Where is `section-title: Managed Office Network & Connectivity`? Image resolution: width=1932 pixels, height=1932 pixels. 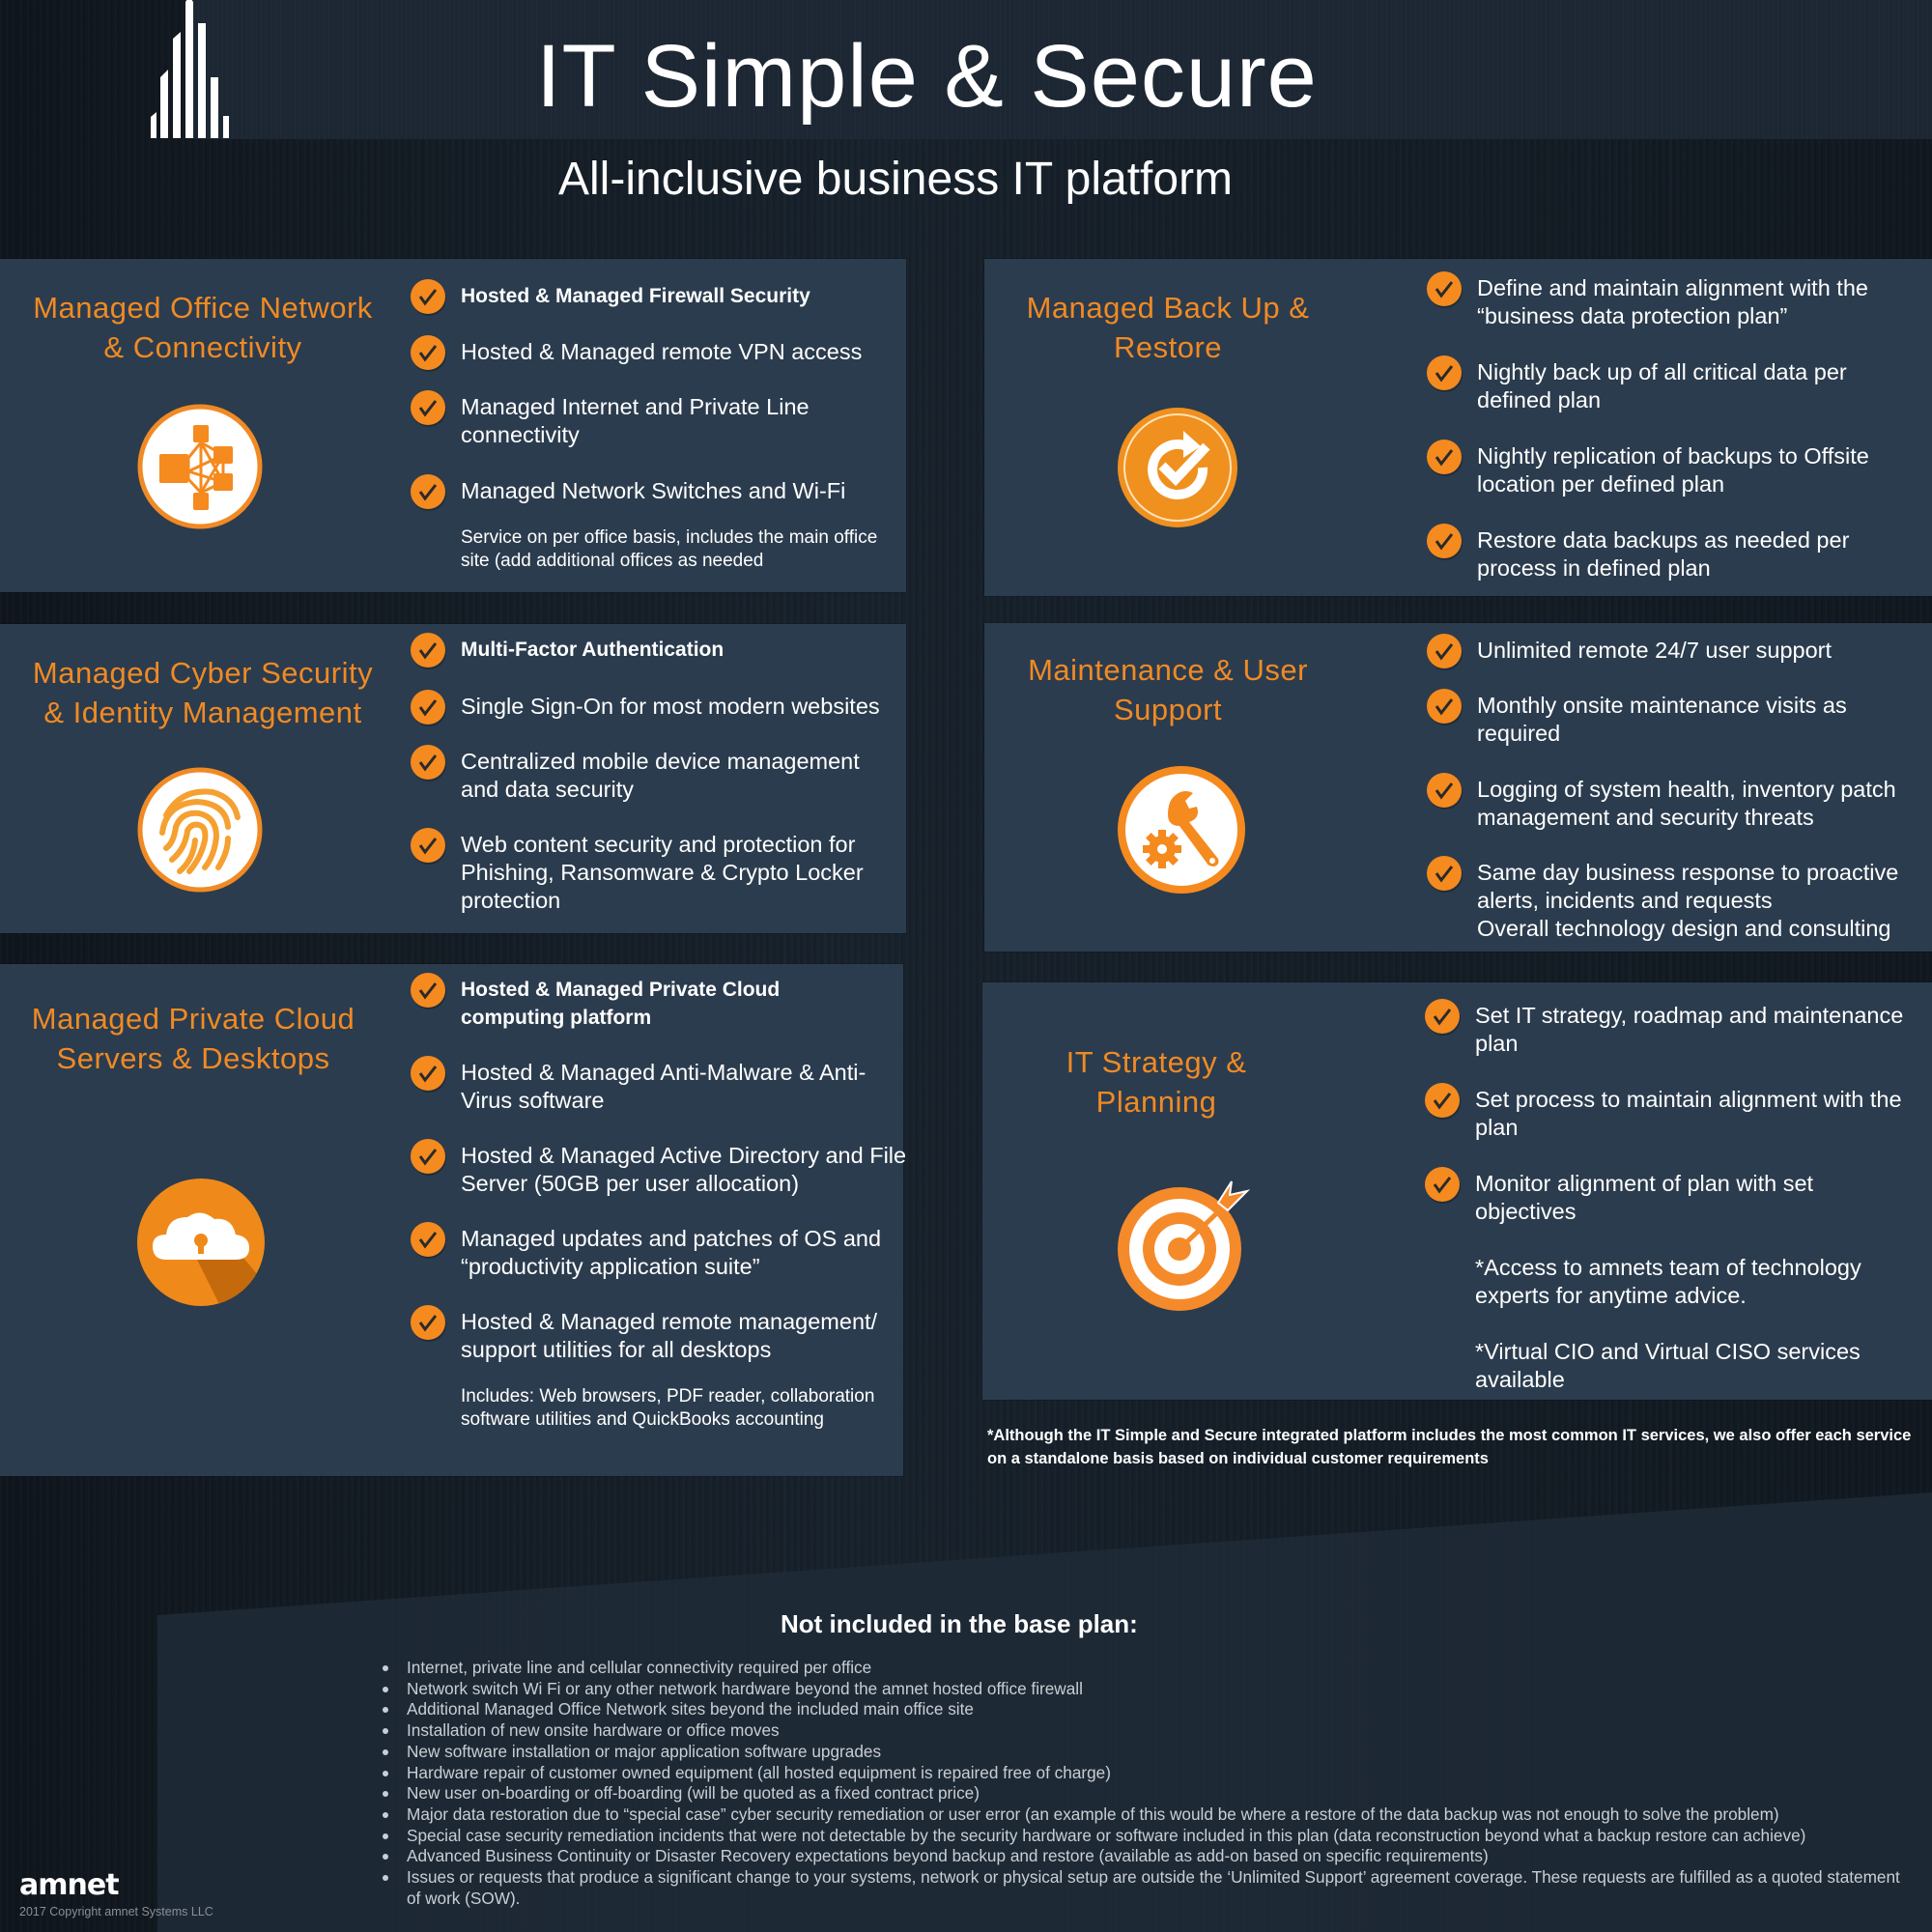 section-title: Managed Office Network & Connectivity is located at coordinates (203, 327).